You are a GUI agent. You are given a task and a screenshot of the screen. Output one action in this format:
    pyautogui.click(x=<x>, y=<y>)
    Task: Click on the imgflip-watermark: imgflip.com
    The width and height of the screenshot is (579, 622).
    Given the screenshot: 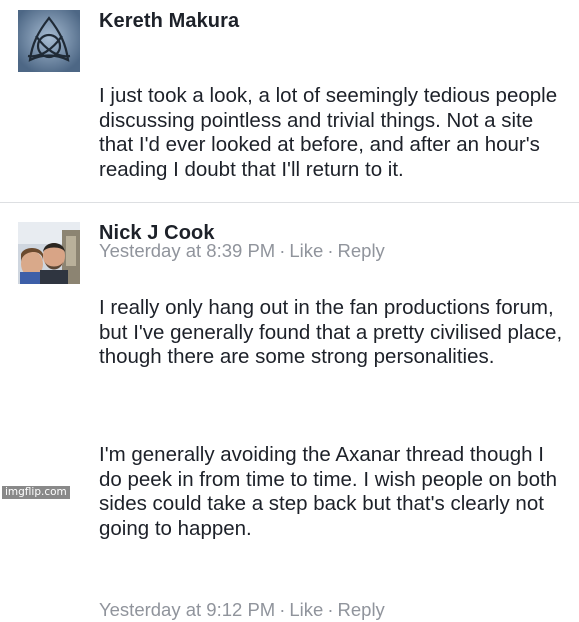 What is the action you would take?
    pyautogui.click(x=36, y=492)
    